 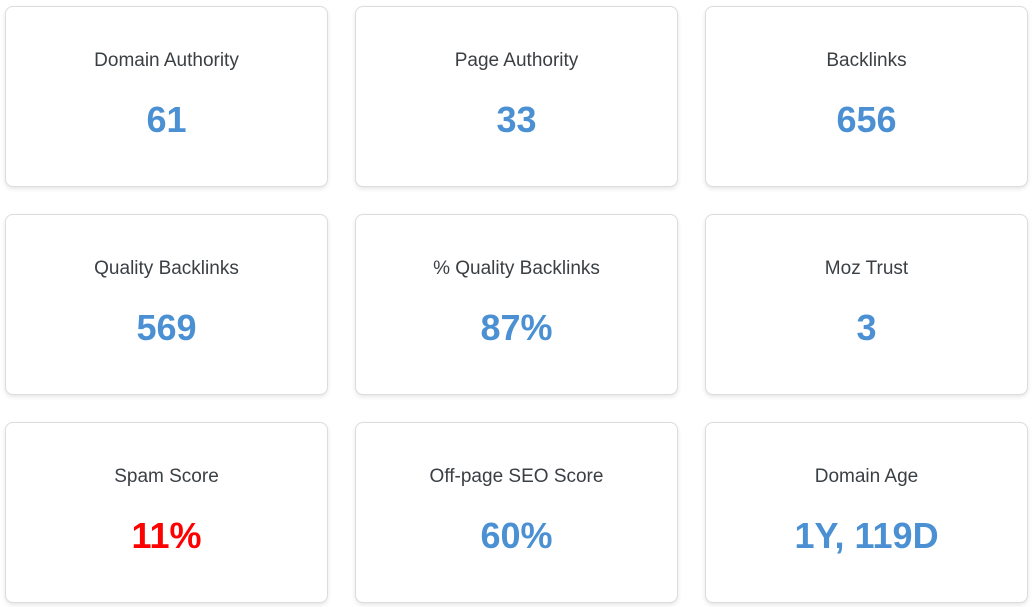 What do you see at coordinates (866, 476) in the screenshot?
I see `metric-label: Domain Age` at bounding box center [866, 476].